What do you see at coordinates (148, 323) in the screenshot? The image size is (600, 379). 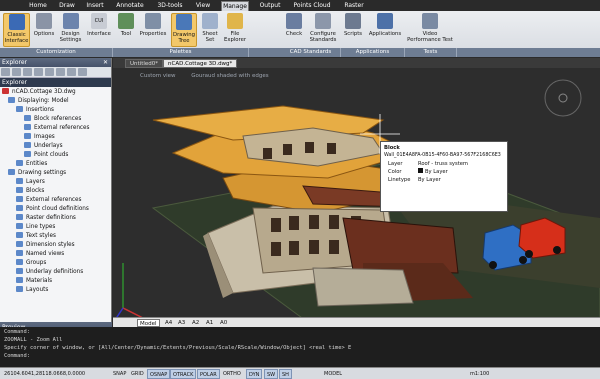 I see `tab-model: Model` at bounding box center [148, 323].